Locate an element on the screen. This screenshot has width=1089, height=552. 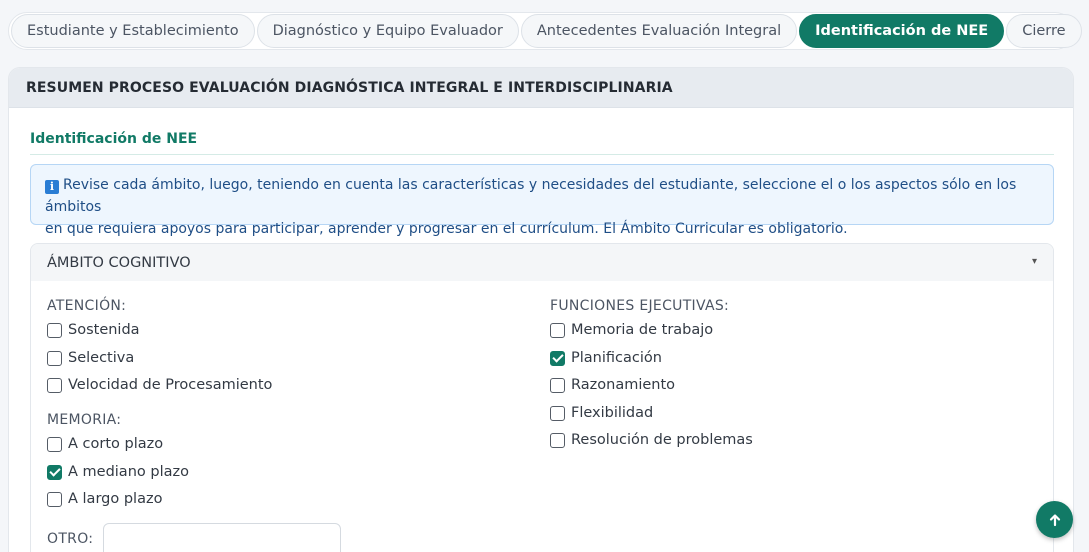
ambito-cognitivo-header: ÁMBITO COGNITIVO ▾ is located at coordinates (542, 262).